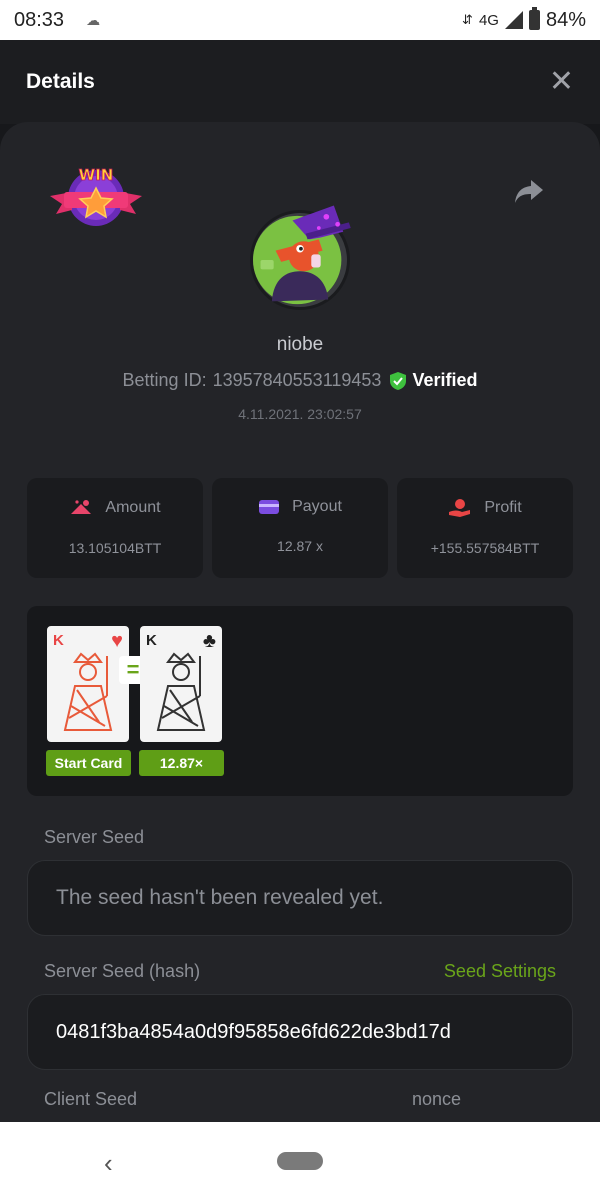 Image resolution: width=600 pixels, height=1200 pixels. Describe the element at coordinates (115, 528) in the screenshot. I see `stat-amount: Amount 13.105104BTT` at that location.